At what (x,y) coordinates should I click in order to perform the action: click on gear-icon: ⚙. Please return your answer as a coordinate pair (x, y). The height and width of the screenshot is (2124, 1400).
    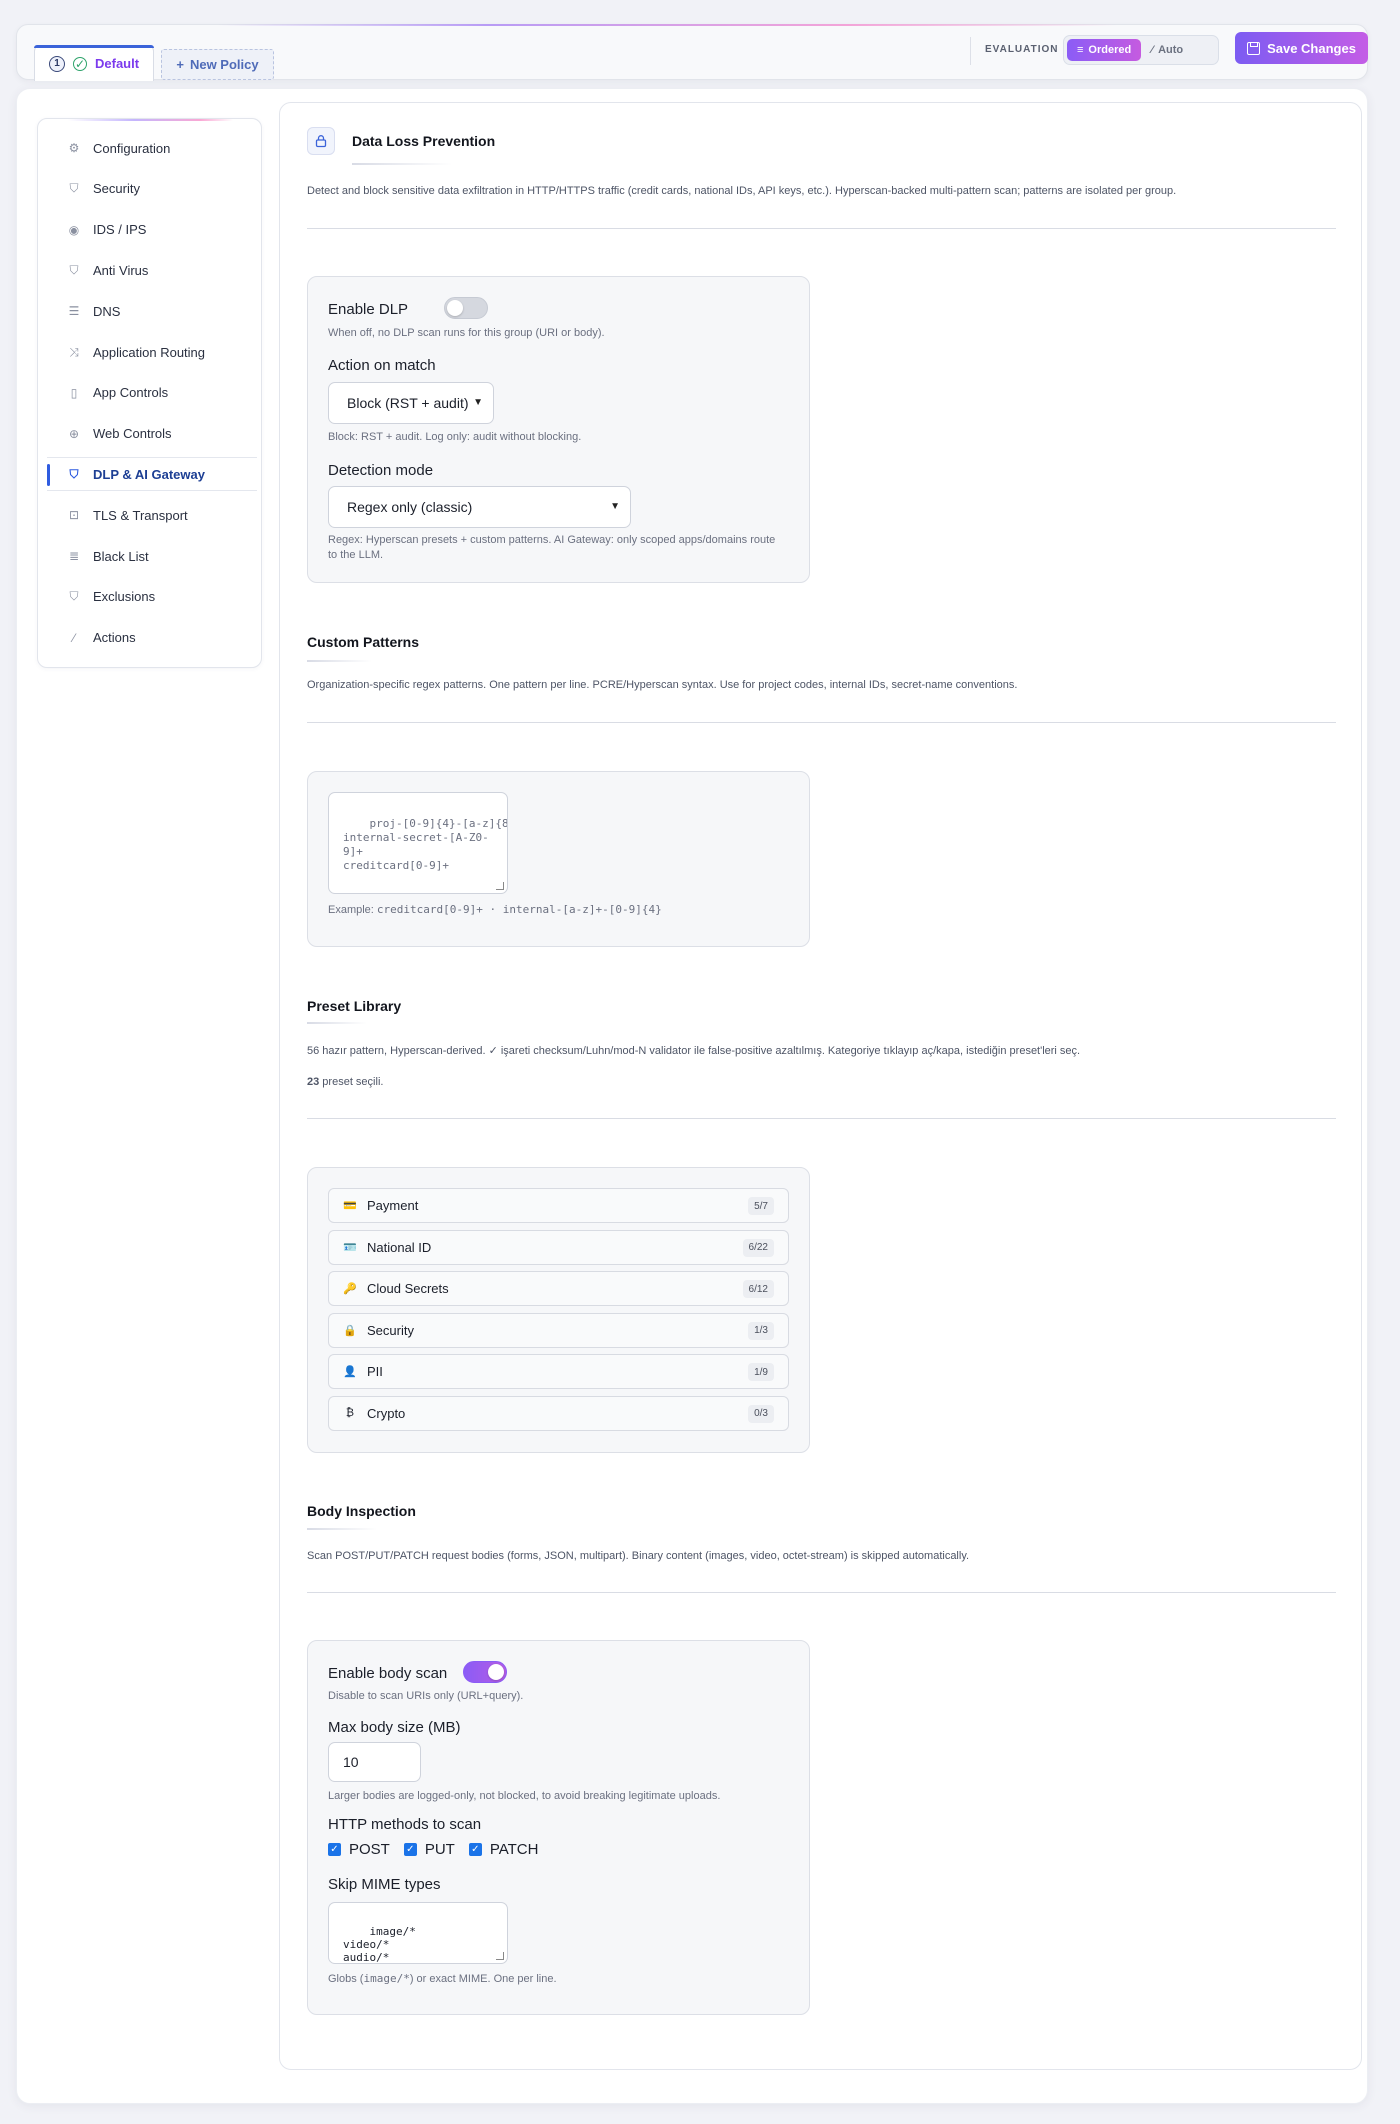
    Looking at the image, I should click on (74, 148).